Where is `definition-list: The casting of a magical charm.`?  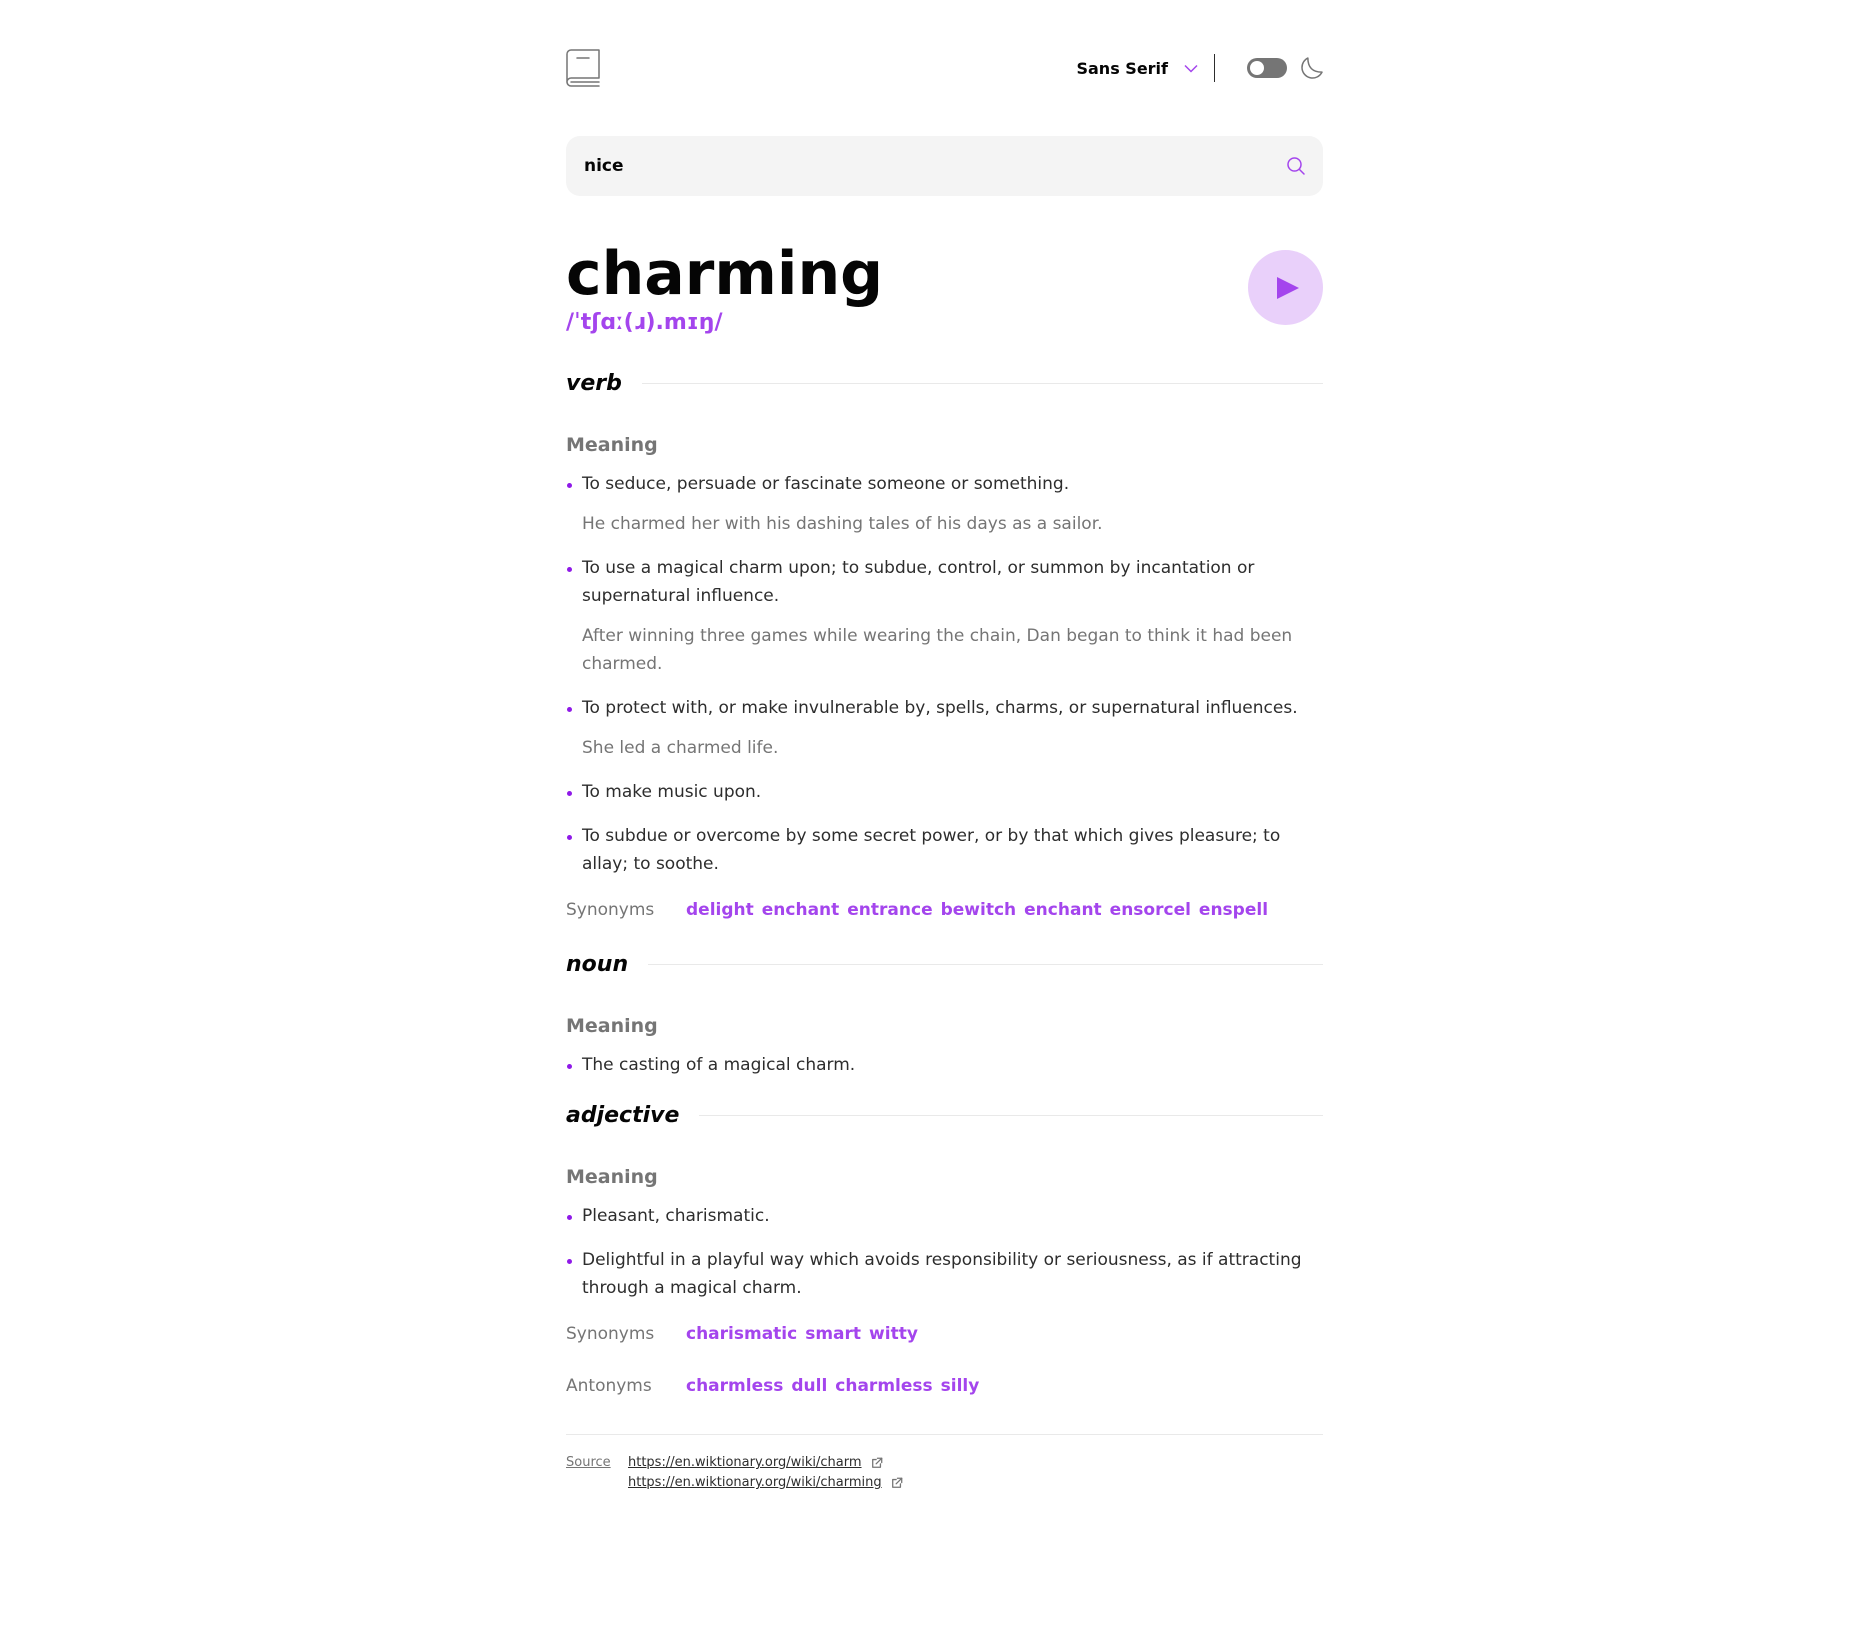 definition-list: The casting of a magical charm. is located at coordinates (944, 1065).